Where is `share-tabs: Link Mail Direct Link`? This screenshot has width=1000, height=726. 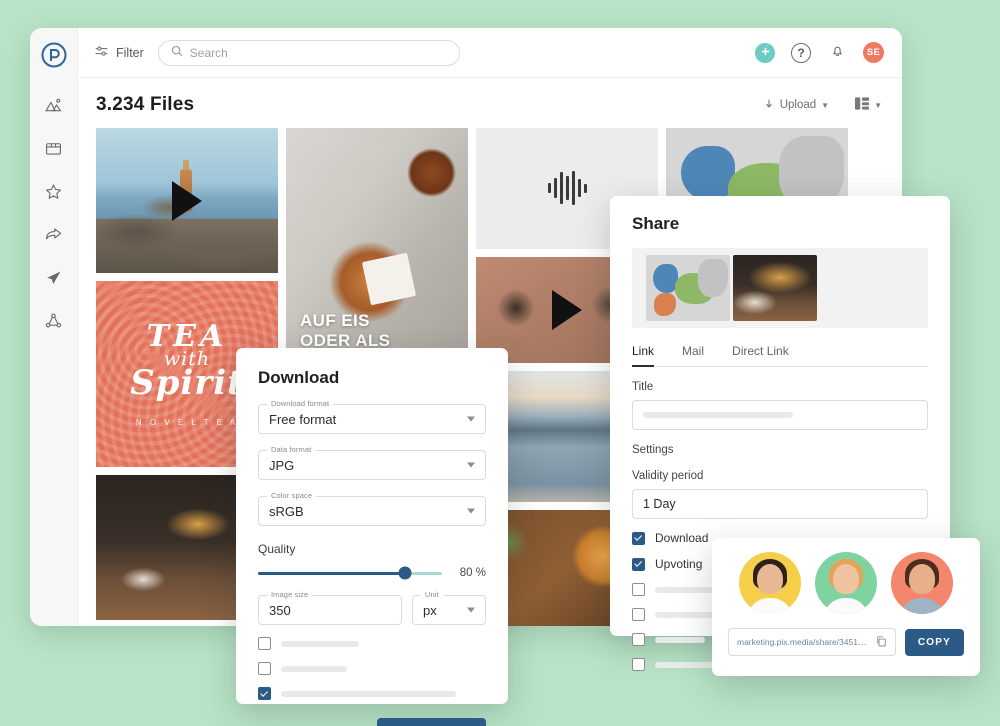 share-tabs: Link Mail Direct Link is located at coordinates (780, 355).